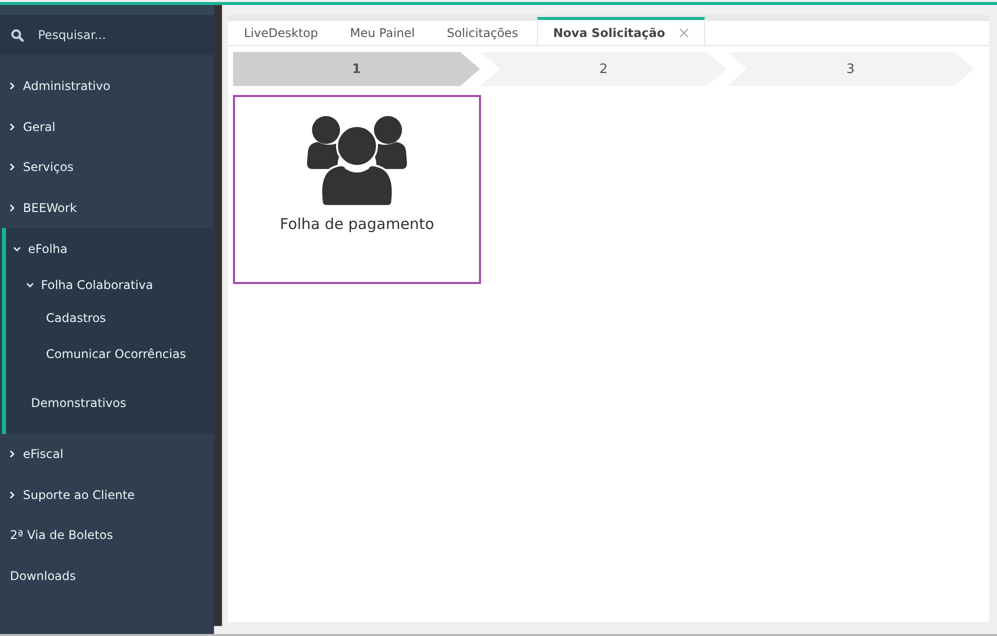 This screenshot has height=636, width=997. I want to click on menu-item: Folha Colaborativa, so click(110, 285).